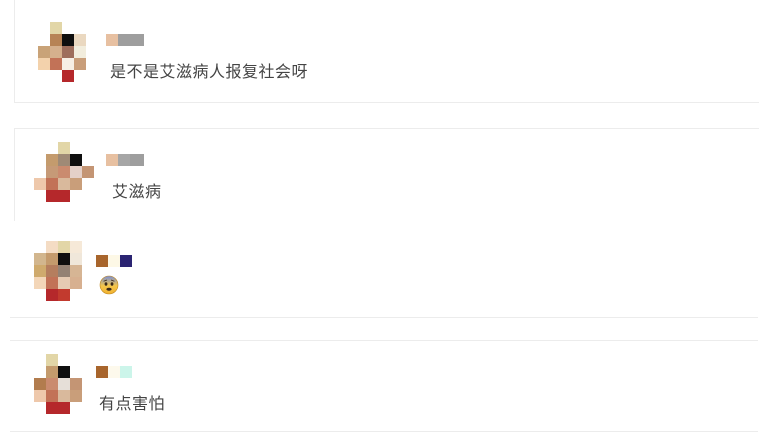  What do you see at coordinates (137, 191) in the screenshot?
I see `comment-text: 艾滋病` at bounding box center [137, 191].